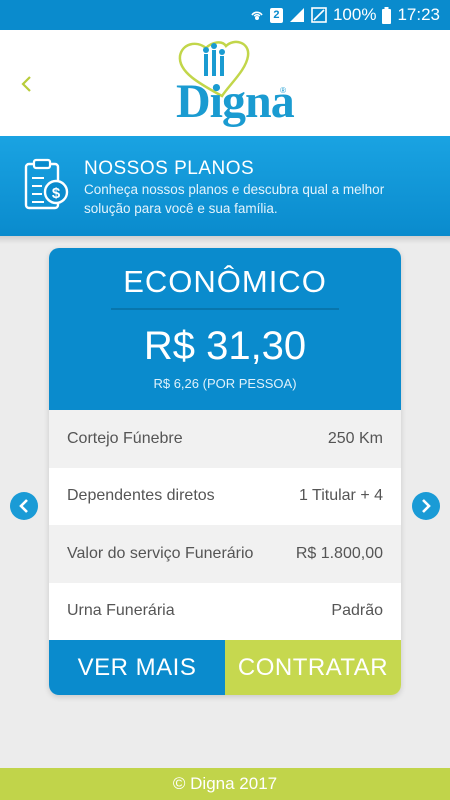  Describe the element at coordinates (225, 15) in the screenshot. I see `status-bar: 2 100% 17:23` at that location.